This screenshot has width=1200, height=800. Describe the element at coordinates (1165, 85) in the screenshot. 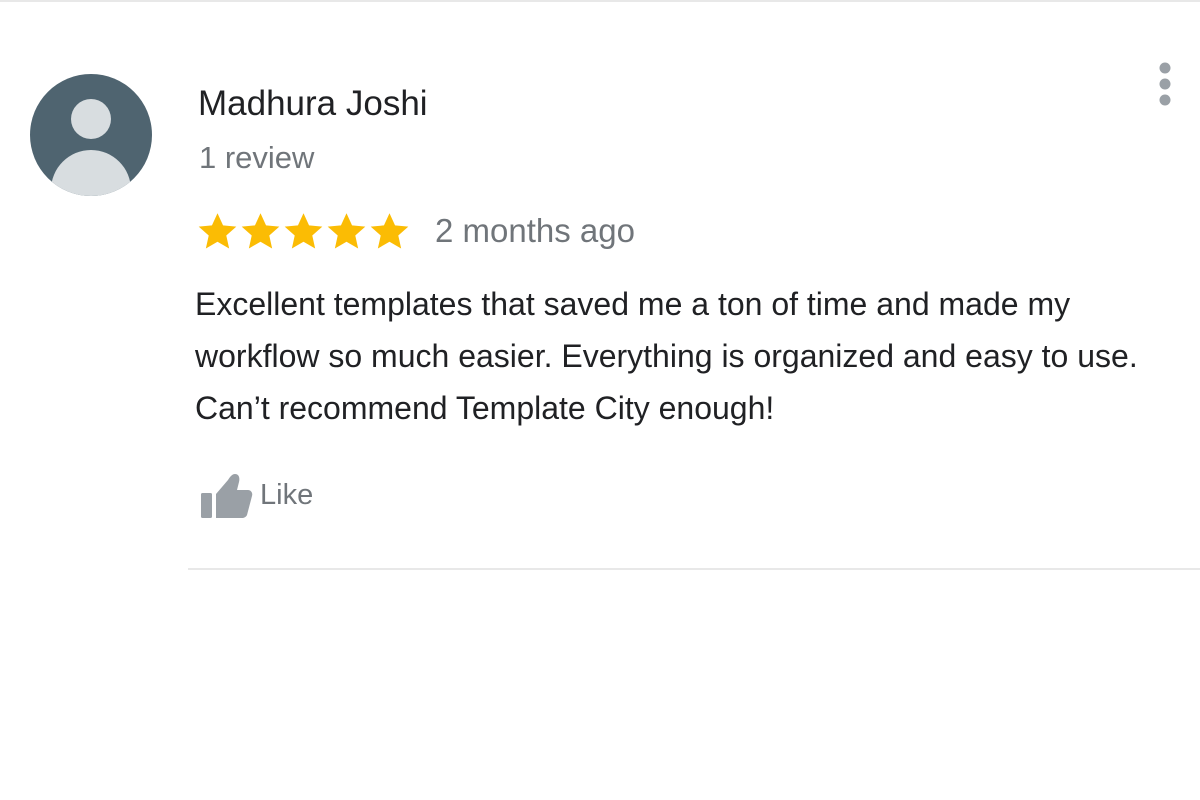

I see `more-vertical-icon` at that location.